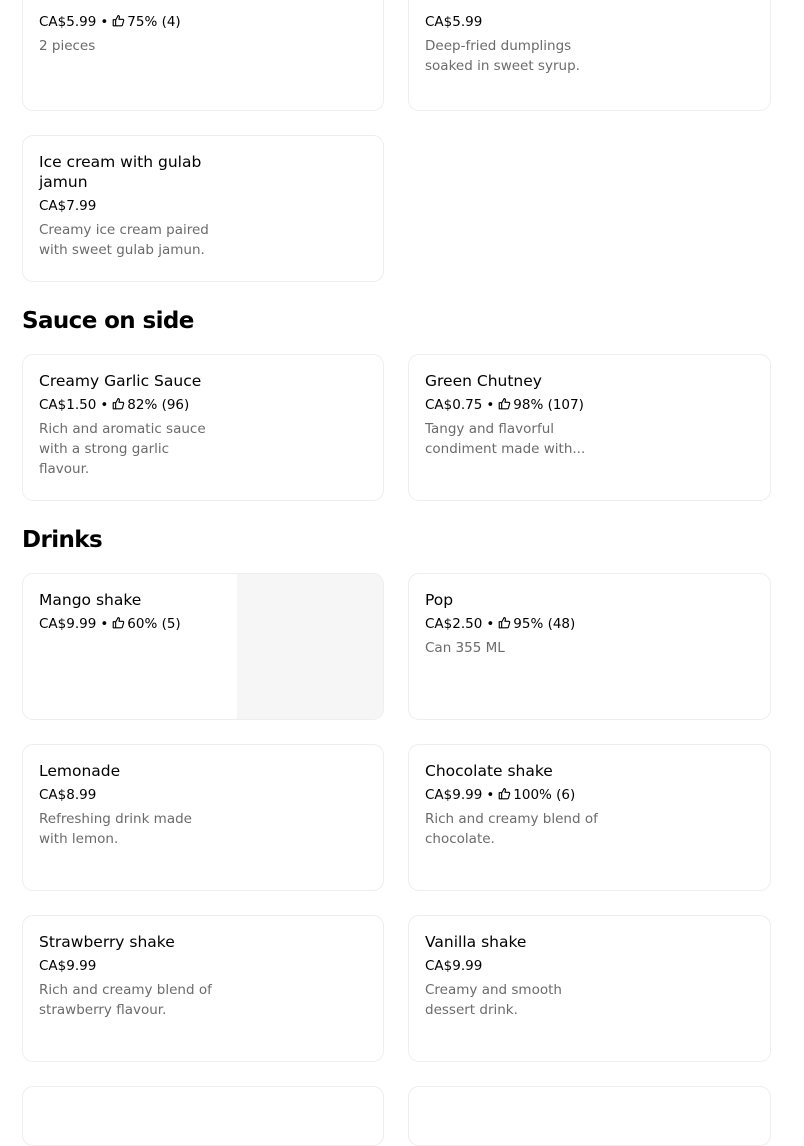 Image resolution: width=804 pixels, height=1146 pixels. I want to click on item-price: CA$1.50, so click(68, 405).